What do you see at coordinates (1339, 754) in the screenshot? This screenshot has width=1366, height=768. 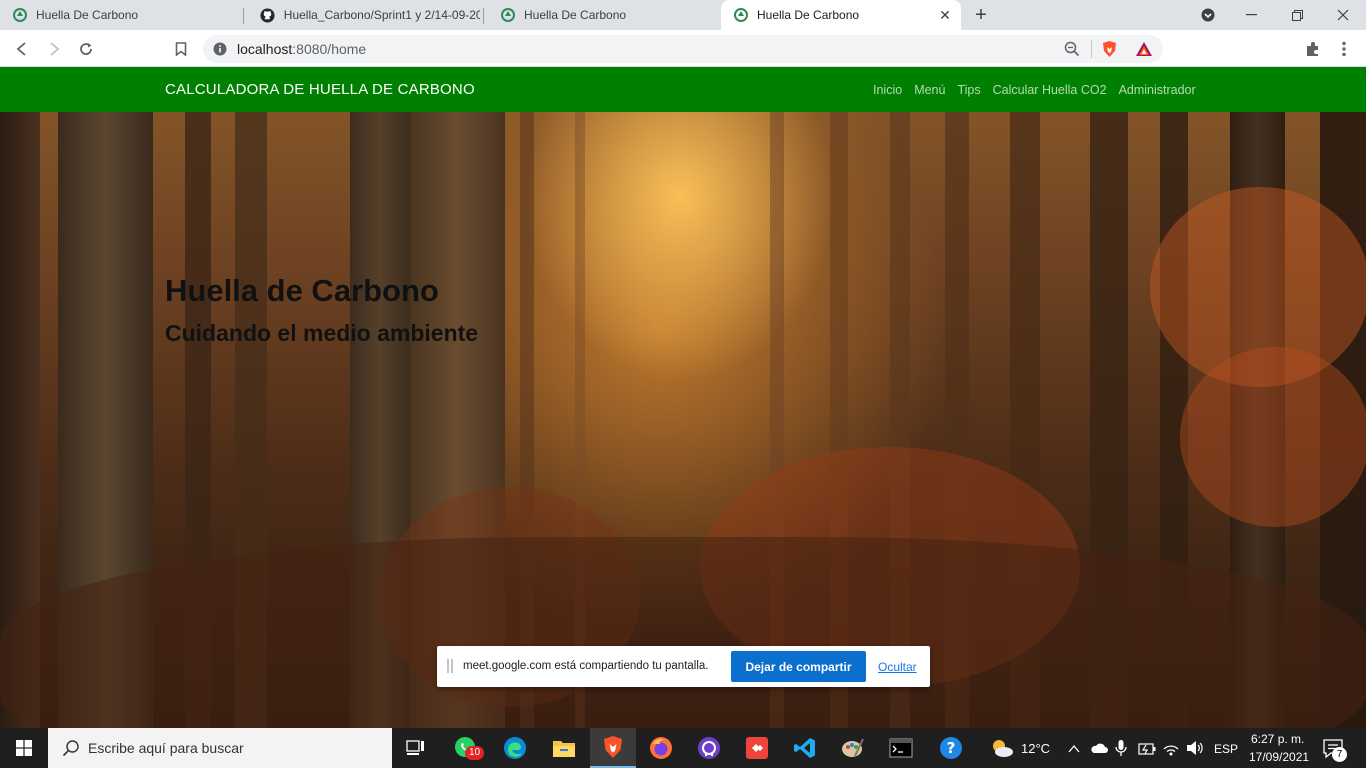 I see `notifications-count: 7` at bounding box center [1339, 754].